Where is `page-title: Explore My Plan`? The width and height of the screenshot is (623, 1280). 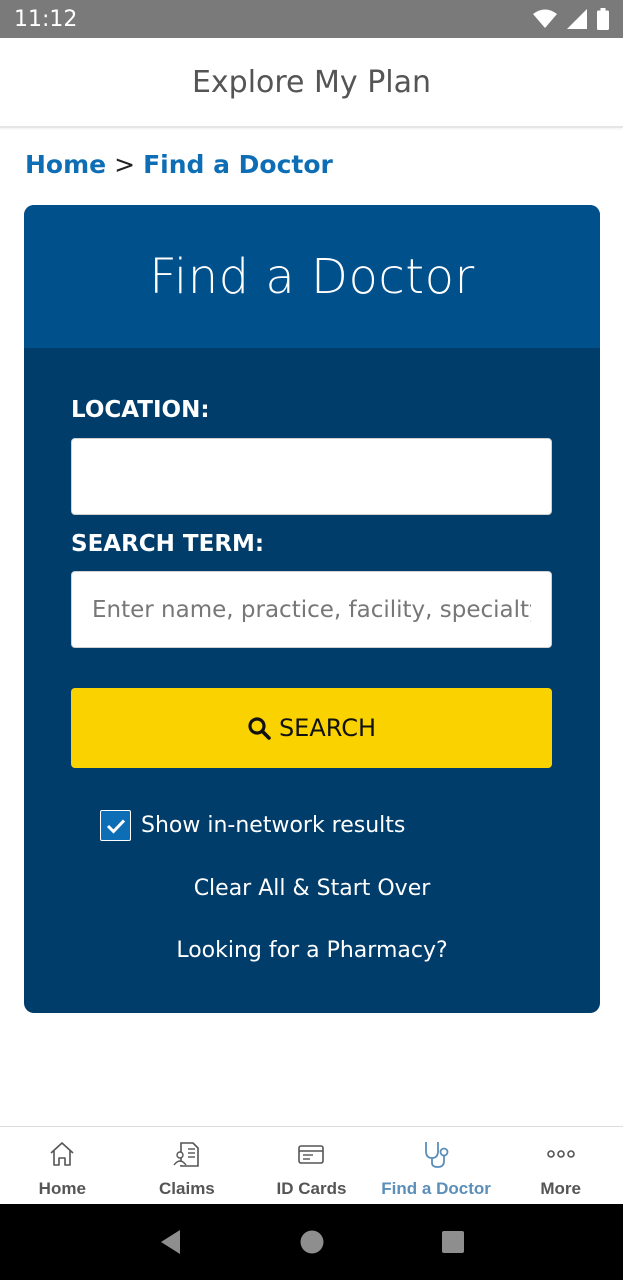 page-title: Explore My Plan is located at coordinates (311, 82).